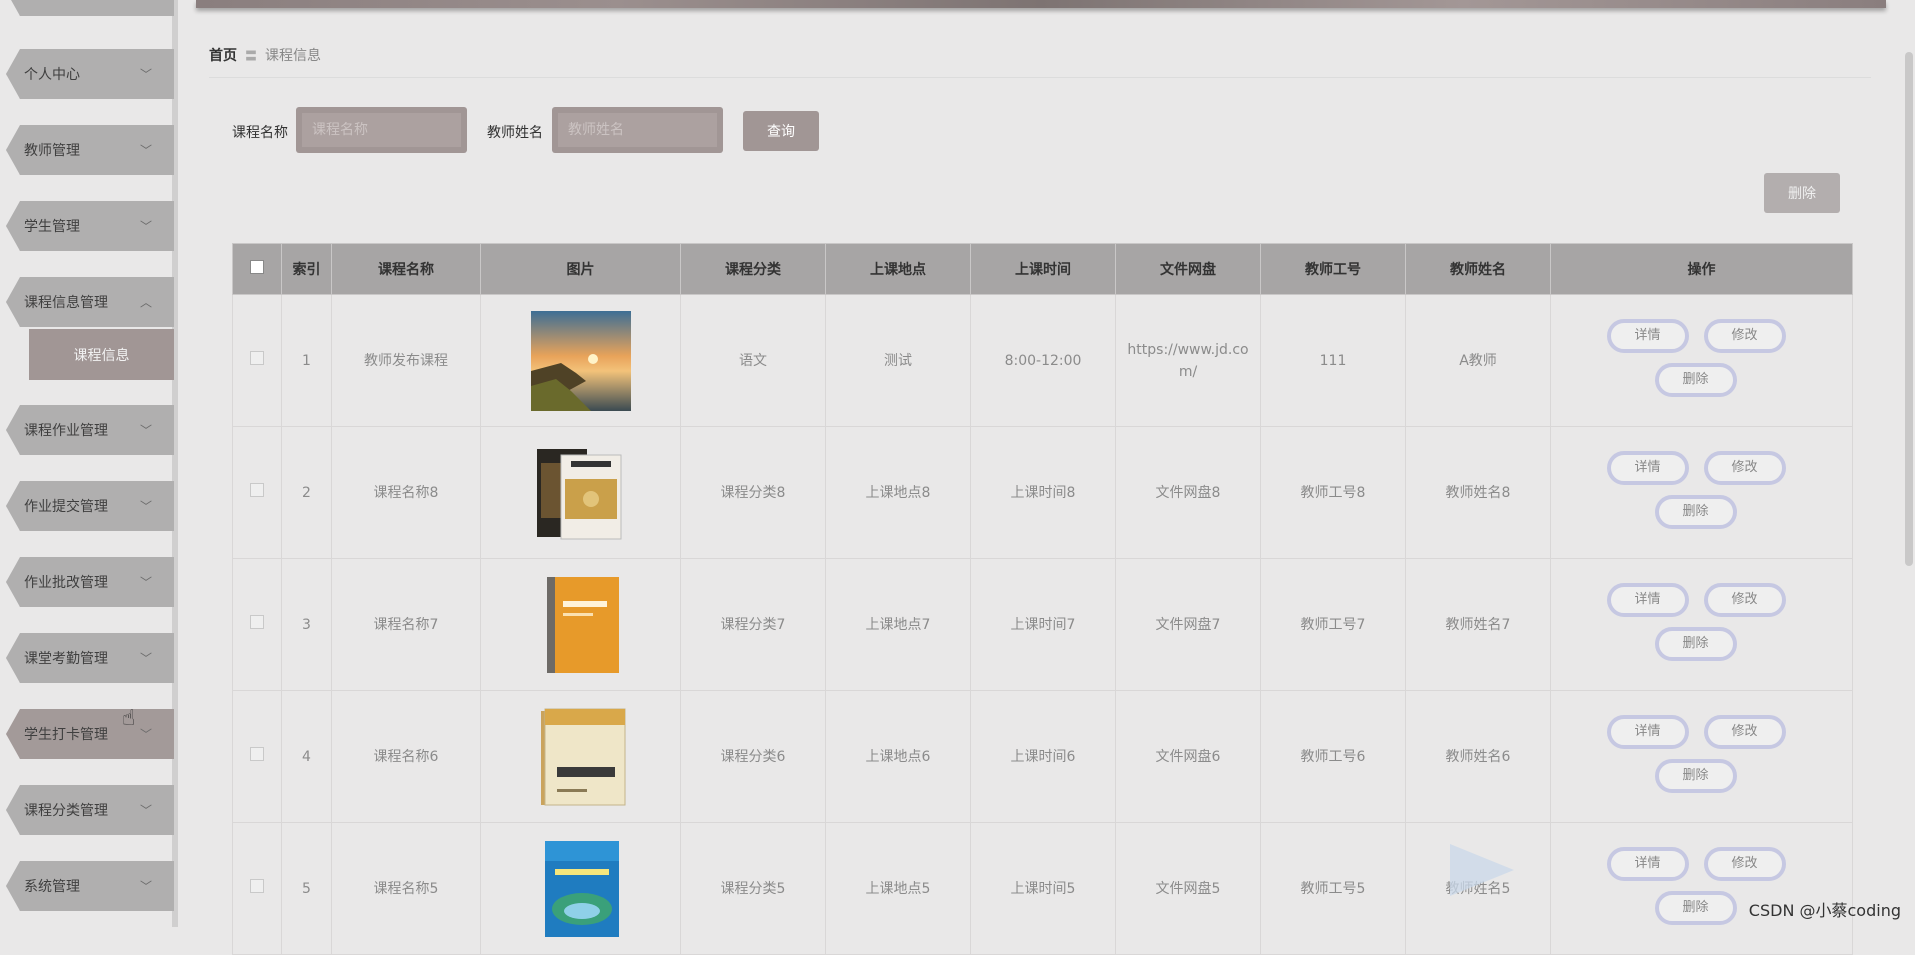 The image size is (1915, 955). What do you see at coordinates (580, 269) in the screenshot?
I see `column-header: 图片` at bounding box center [580, 269].